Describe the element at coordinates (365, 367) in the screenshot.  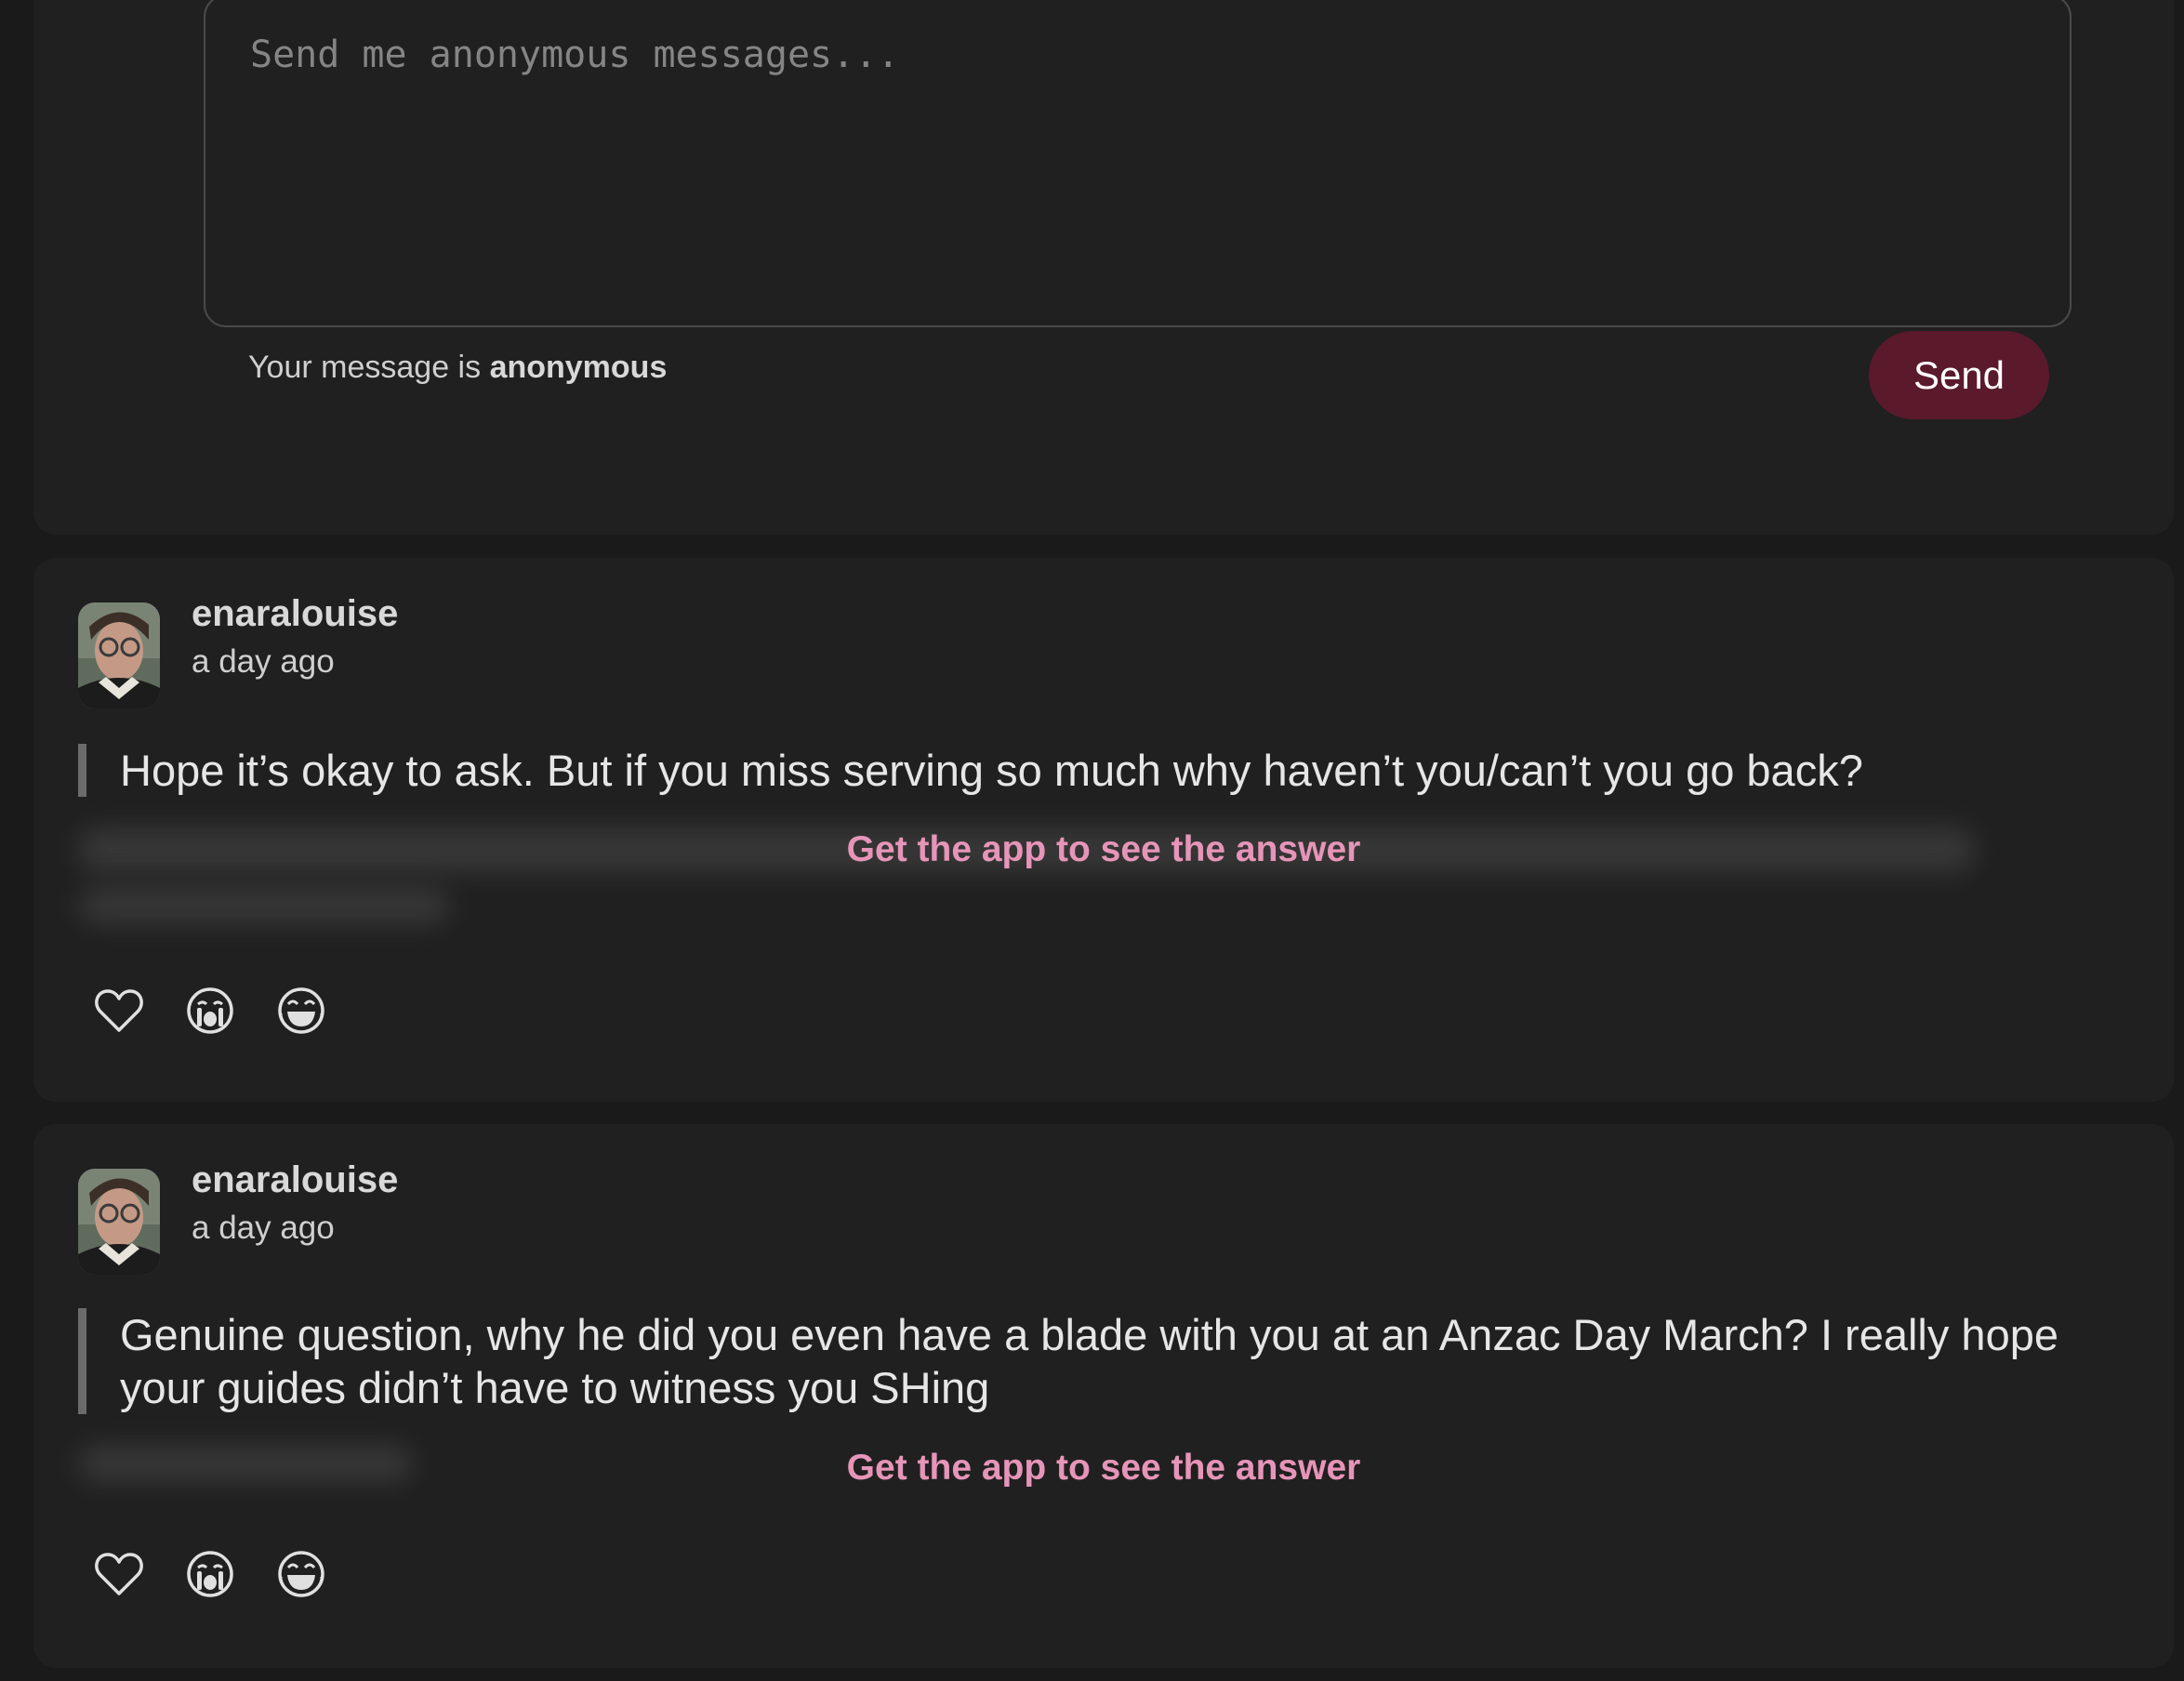
I see `anonymous-note-prefix: Your message is` at that location.